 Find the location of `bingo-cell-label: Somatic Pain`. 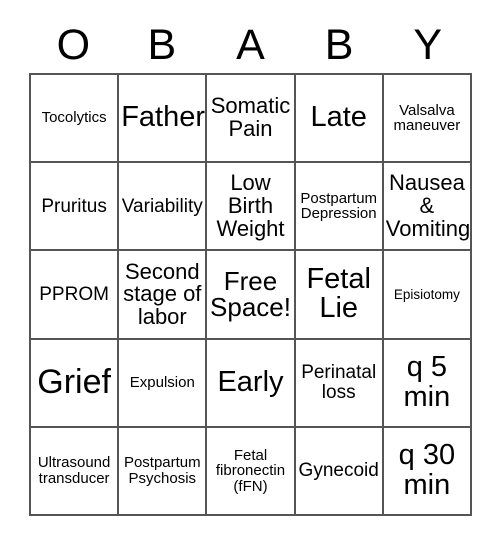

bingo-cell-label: Somatic Pain is located at coordinates (250, 117).